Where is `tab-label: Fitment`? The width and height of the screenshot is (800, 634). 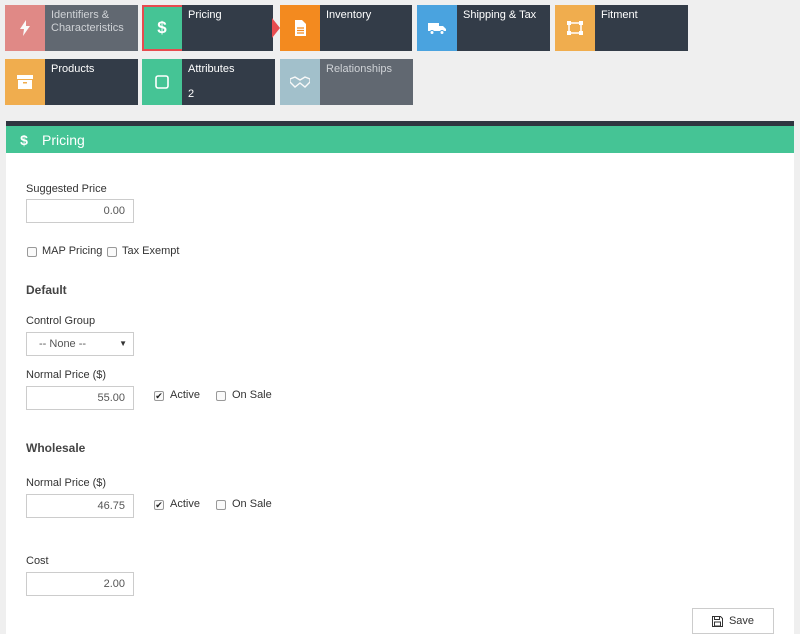 tab-label: Fitment is located at coordinates (641, 28).